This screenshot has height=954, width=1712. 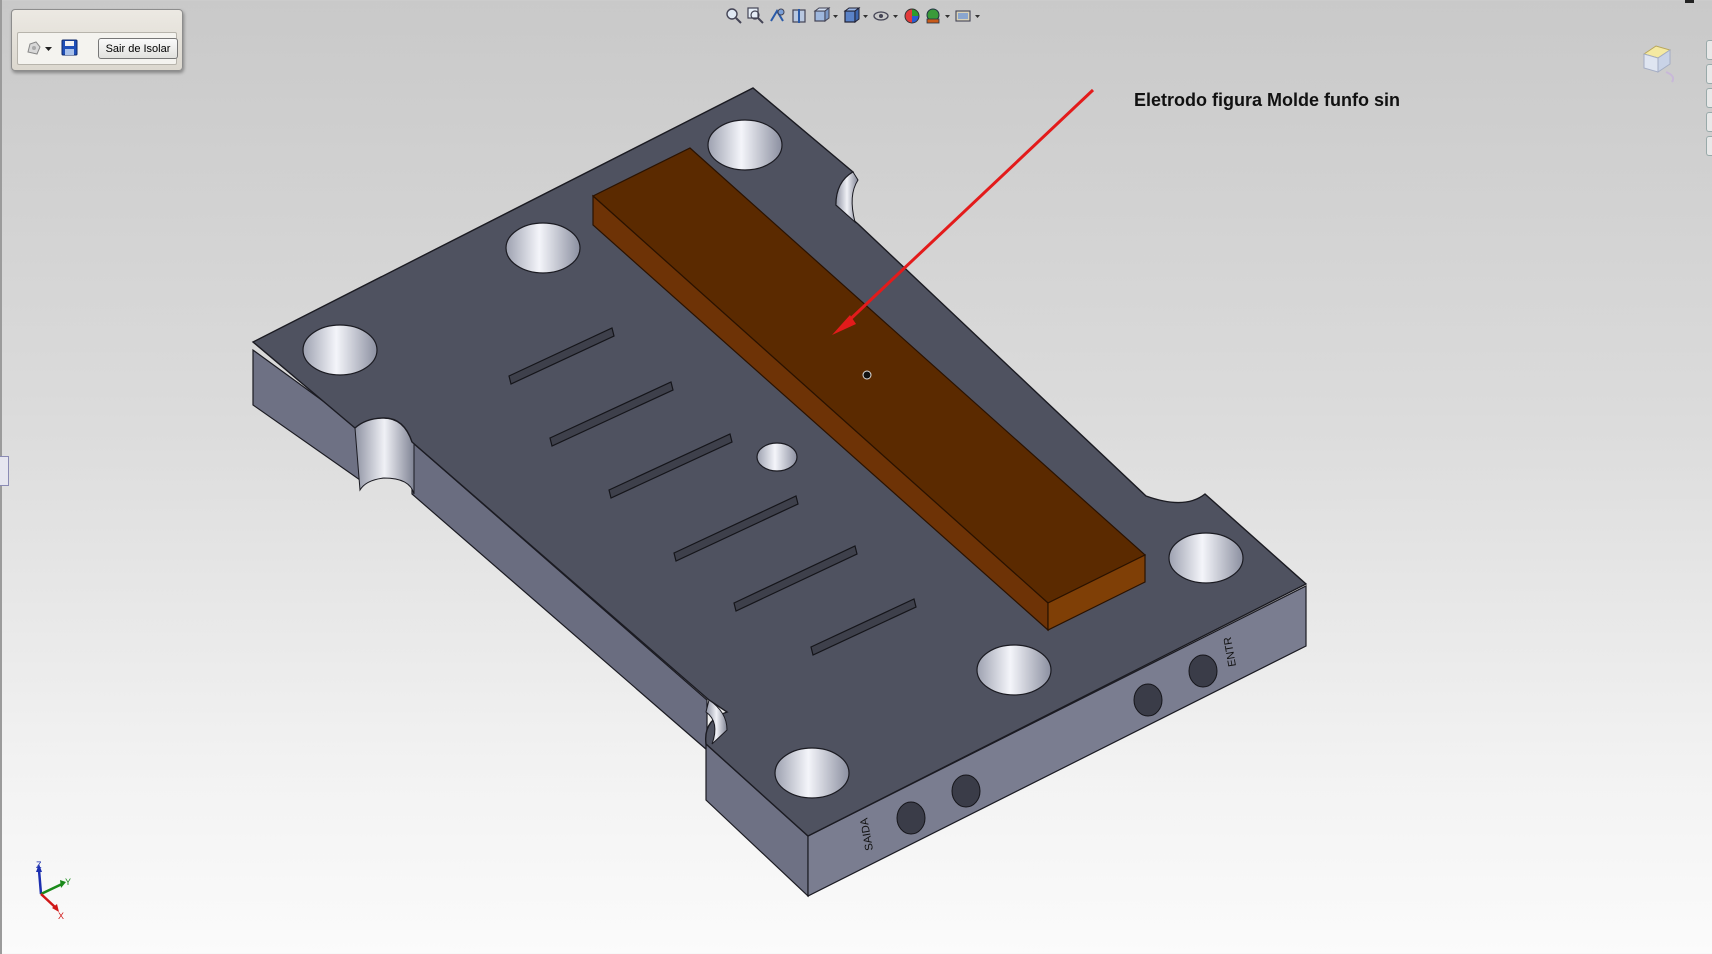 I want to click on save-icon, so click(x=70, y=48).